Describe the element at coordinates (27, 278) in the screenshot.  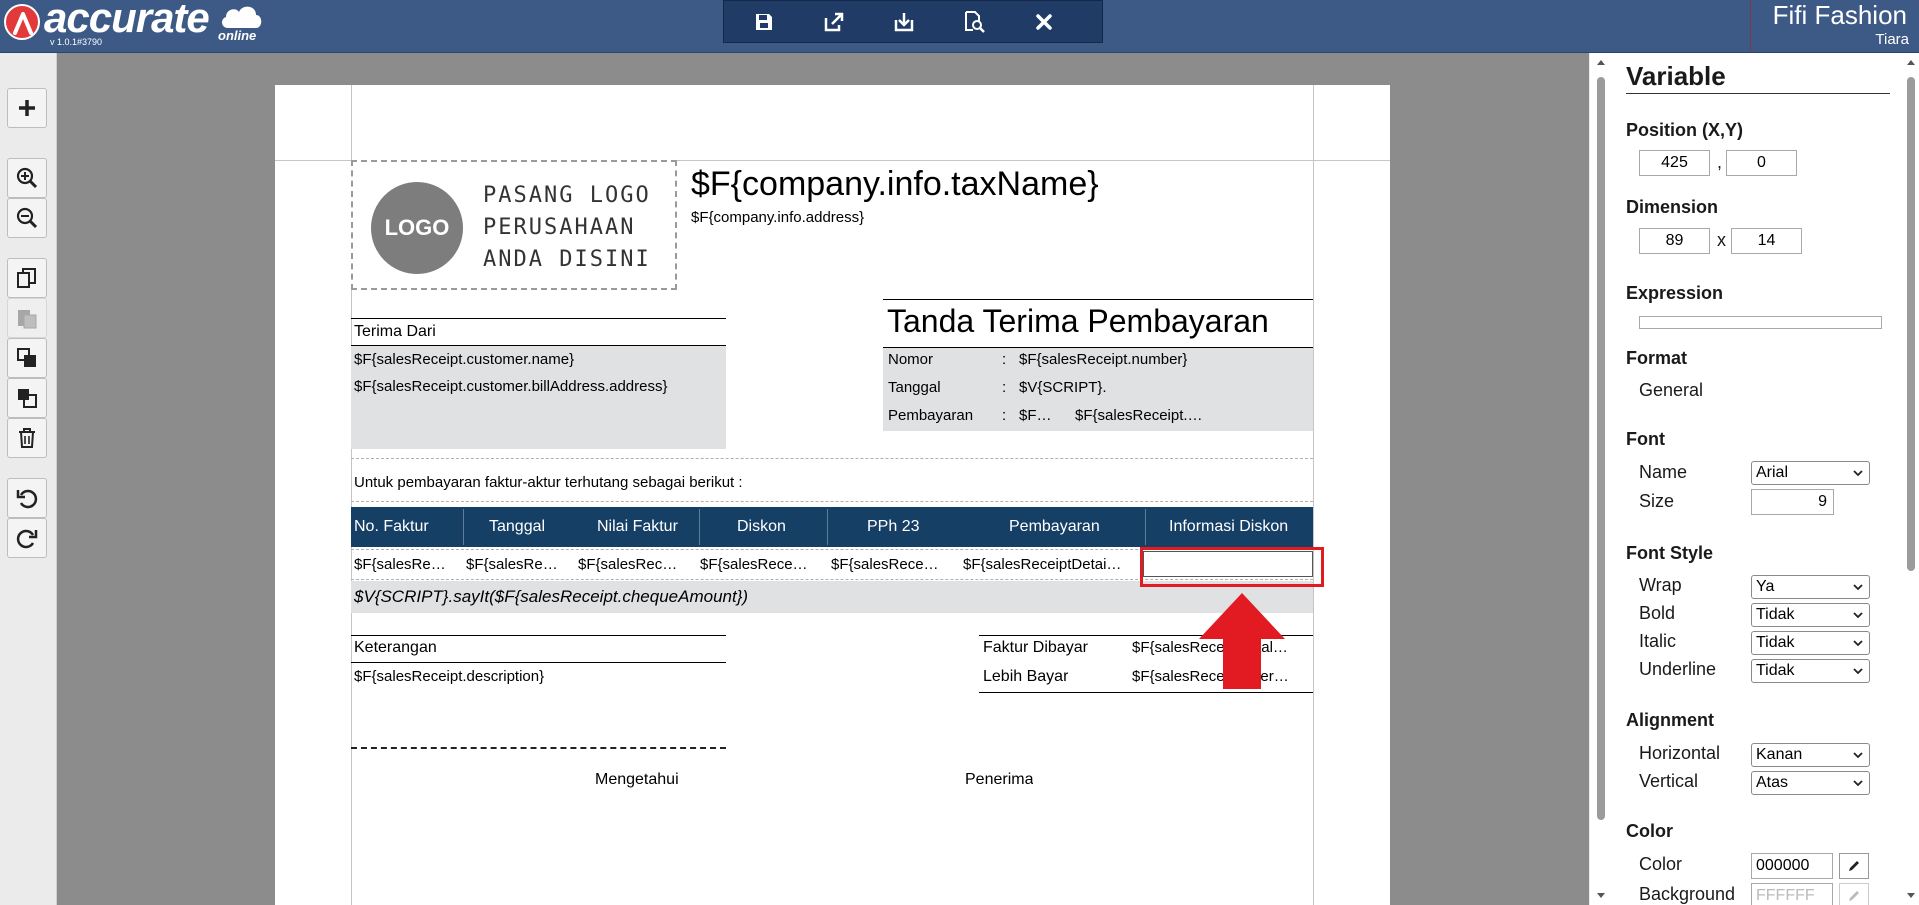
I see `copy-button` at that location.